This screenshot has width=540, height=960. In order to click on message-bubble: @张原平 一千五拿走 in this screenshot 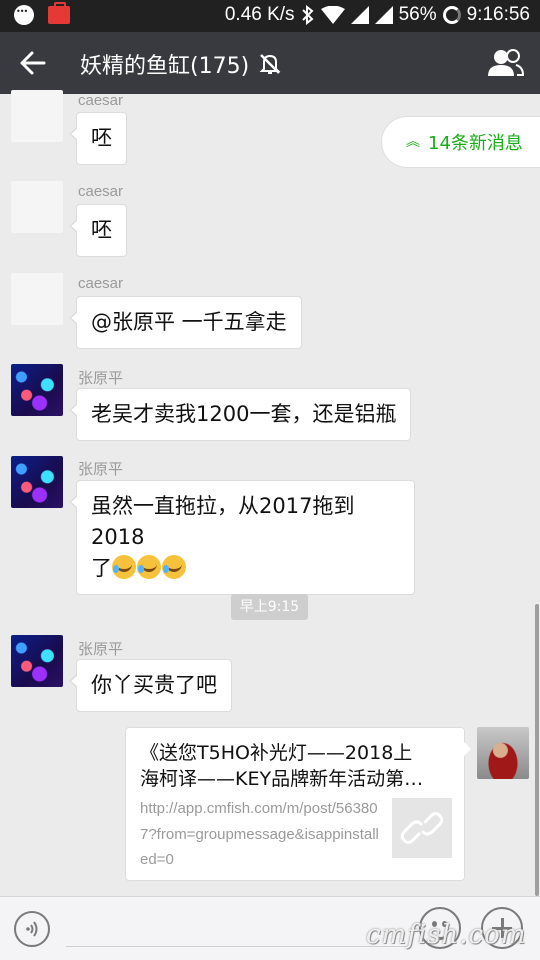, I will do `click(185, 322)`.